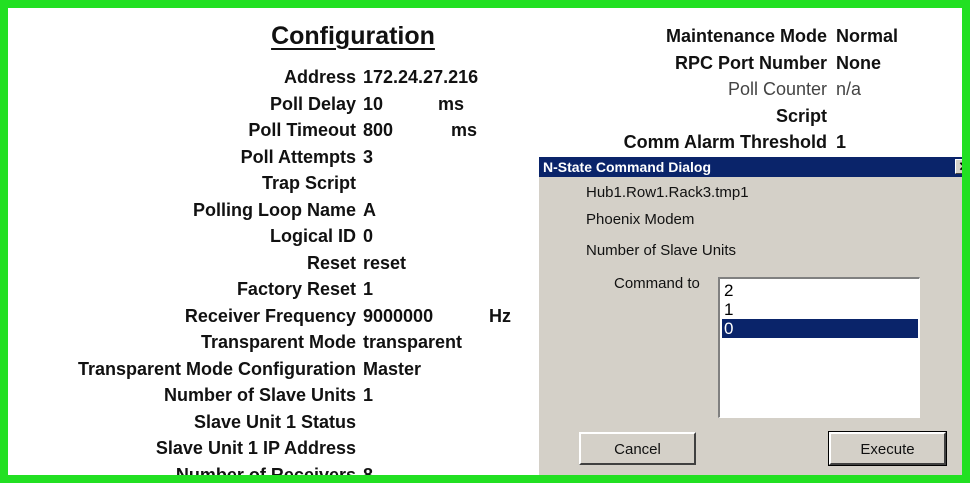 Image resolution: width=970 pixels, height=483 pixels. Describe the element at coordinates (182, 210) in the screenshot. I see `config-row-polling-loop-name: Polling Loop Name` at that location.